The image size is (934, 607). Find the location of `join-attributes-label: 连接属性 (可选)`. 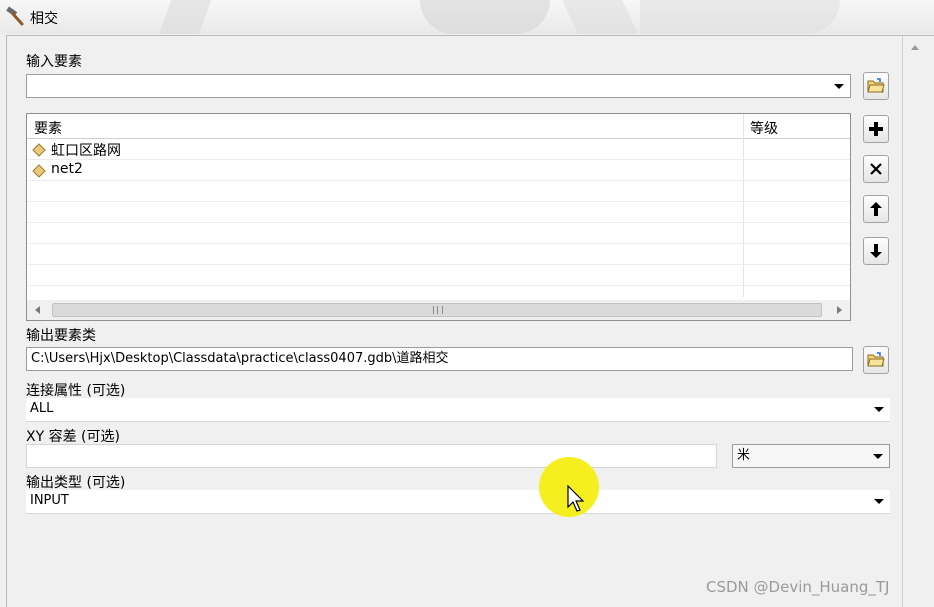

join-attributes-label: 连接属性 (可选) is located at coordinates (76, 391).